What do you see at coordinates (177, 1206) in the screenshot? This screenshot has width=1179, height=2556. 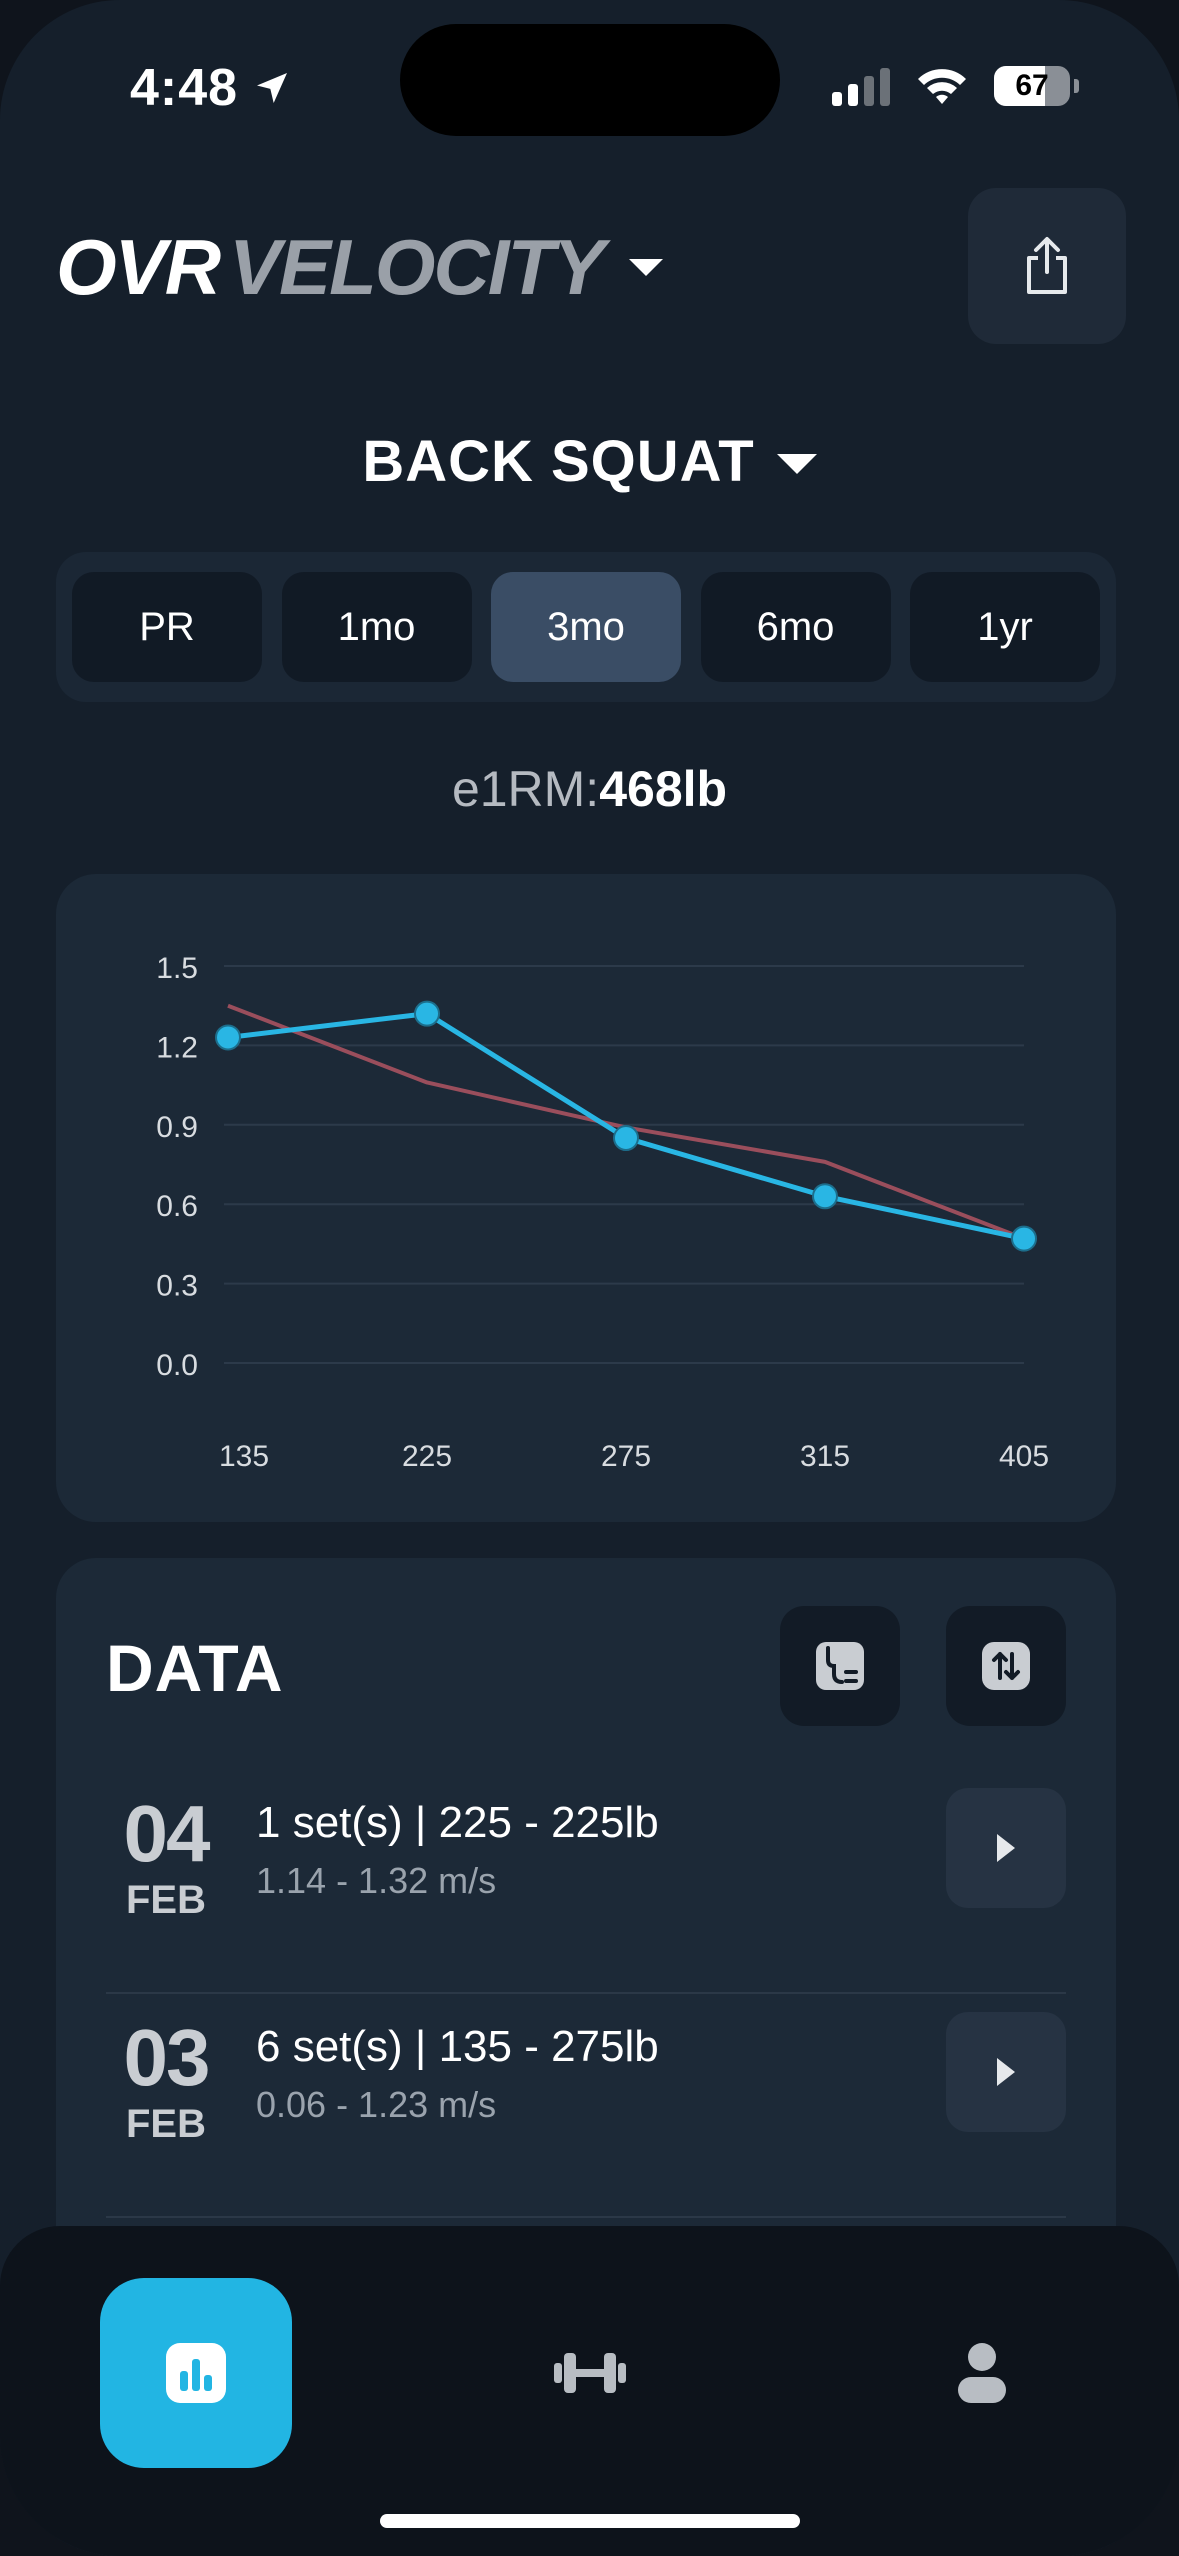 I see `y-tick-label: 0.6` at bounding box center [177, 1206].